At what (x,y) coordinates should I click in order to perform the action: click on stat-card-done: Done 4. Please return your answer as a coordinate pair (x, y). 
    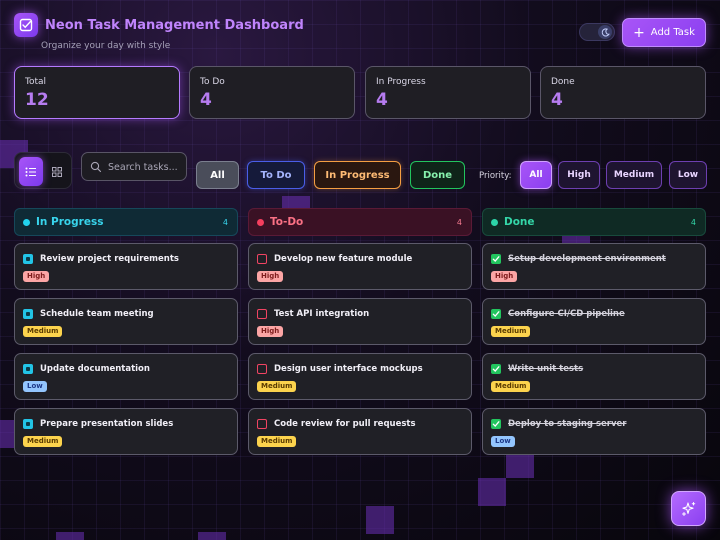
    Looking at the image, I should click on (623, 92).